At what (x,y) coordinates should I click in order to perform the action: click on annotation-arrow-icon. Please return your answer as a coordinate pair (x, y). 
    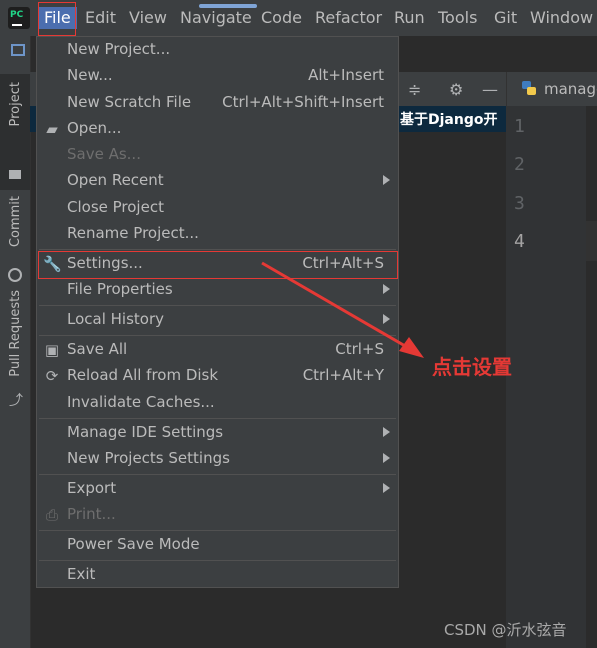
    Looking at the image, I should click on (342, 309).